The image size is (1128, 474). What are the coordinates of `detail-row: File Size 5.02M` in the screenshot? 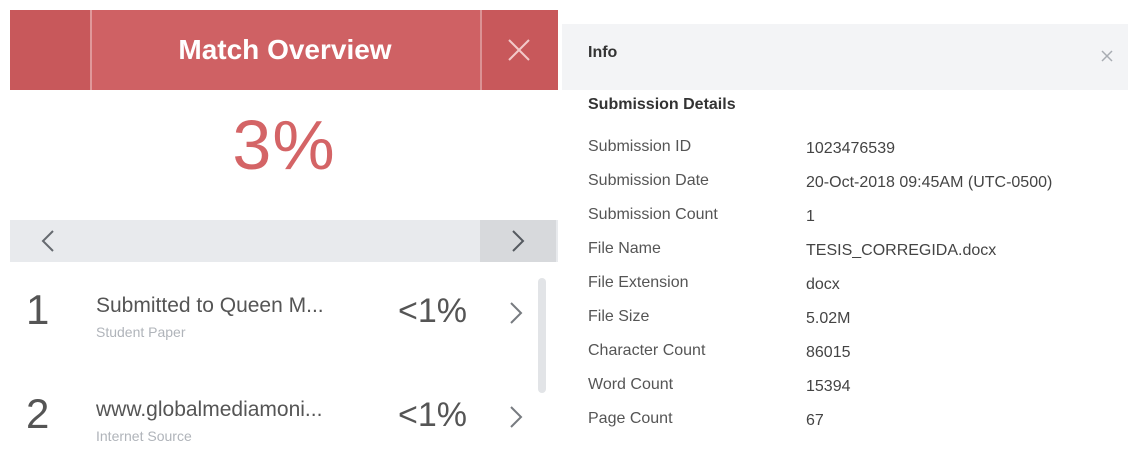 It's located at (845, 321).